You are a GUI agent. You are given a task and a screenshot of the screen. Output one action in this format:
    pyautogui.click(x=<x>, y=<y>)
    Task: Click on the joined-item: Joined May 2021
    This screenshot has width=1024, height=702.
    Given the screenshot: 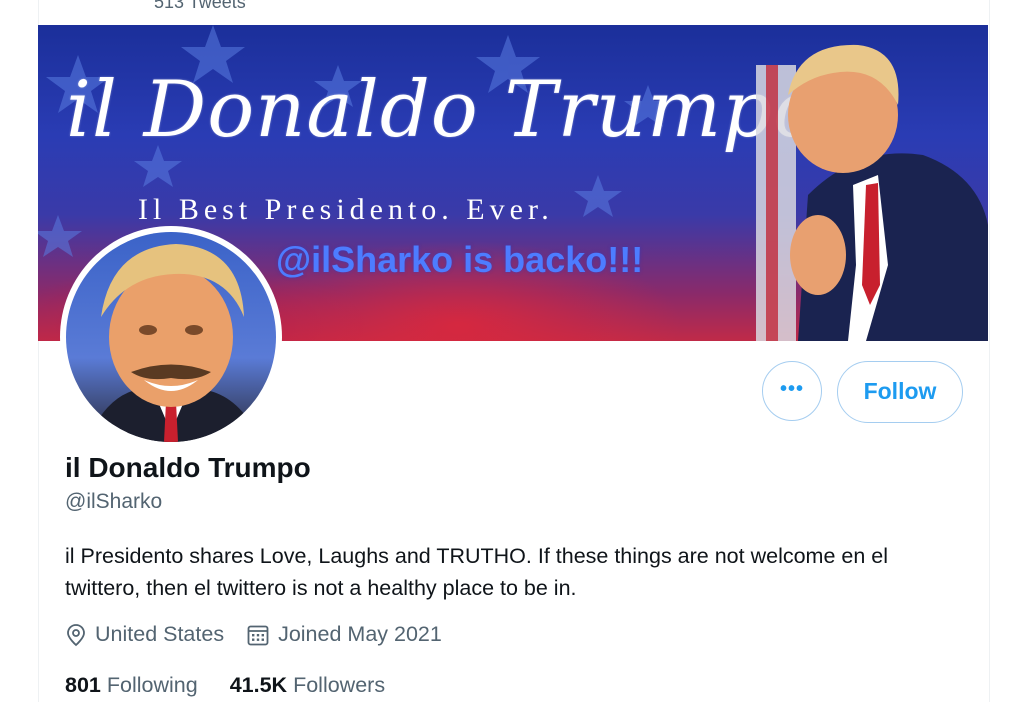 What is the action you would take?
    pyautogui.click(x=344, y=634)
    